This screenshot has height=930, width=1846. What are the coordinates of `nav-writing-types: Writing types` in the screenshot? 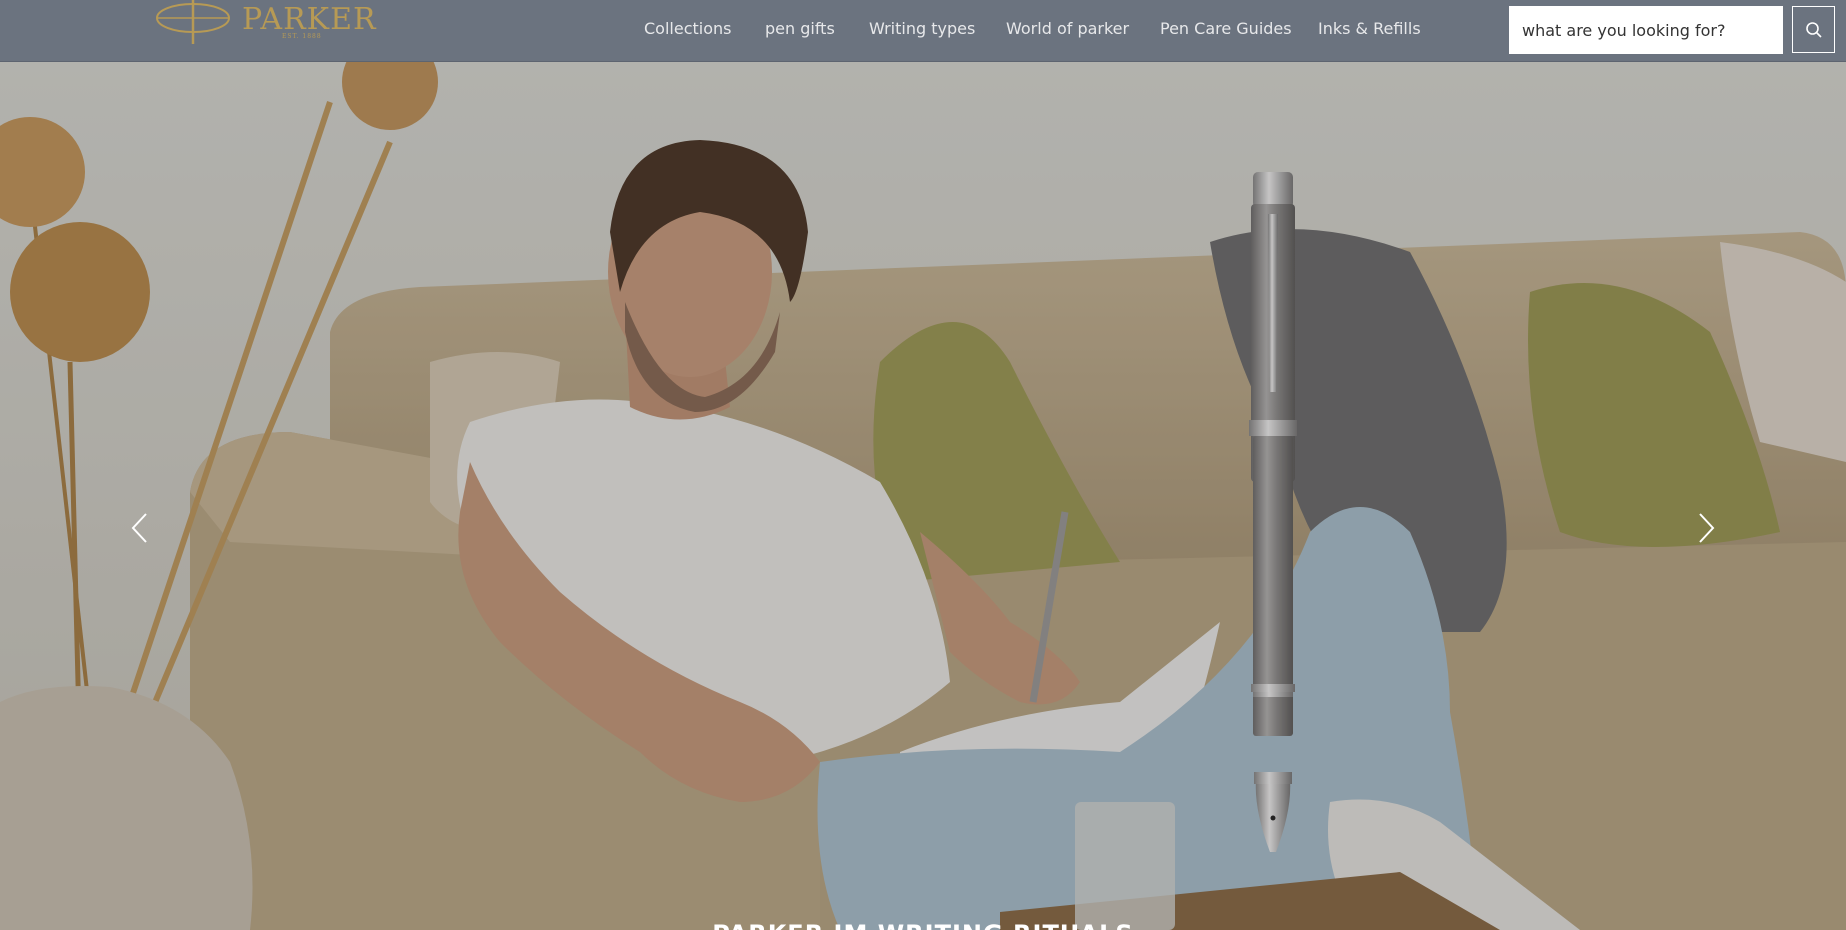 It's located at (922, 29).